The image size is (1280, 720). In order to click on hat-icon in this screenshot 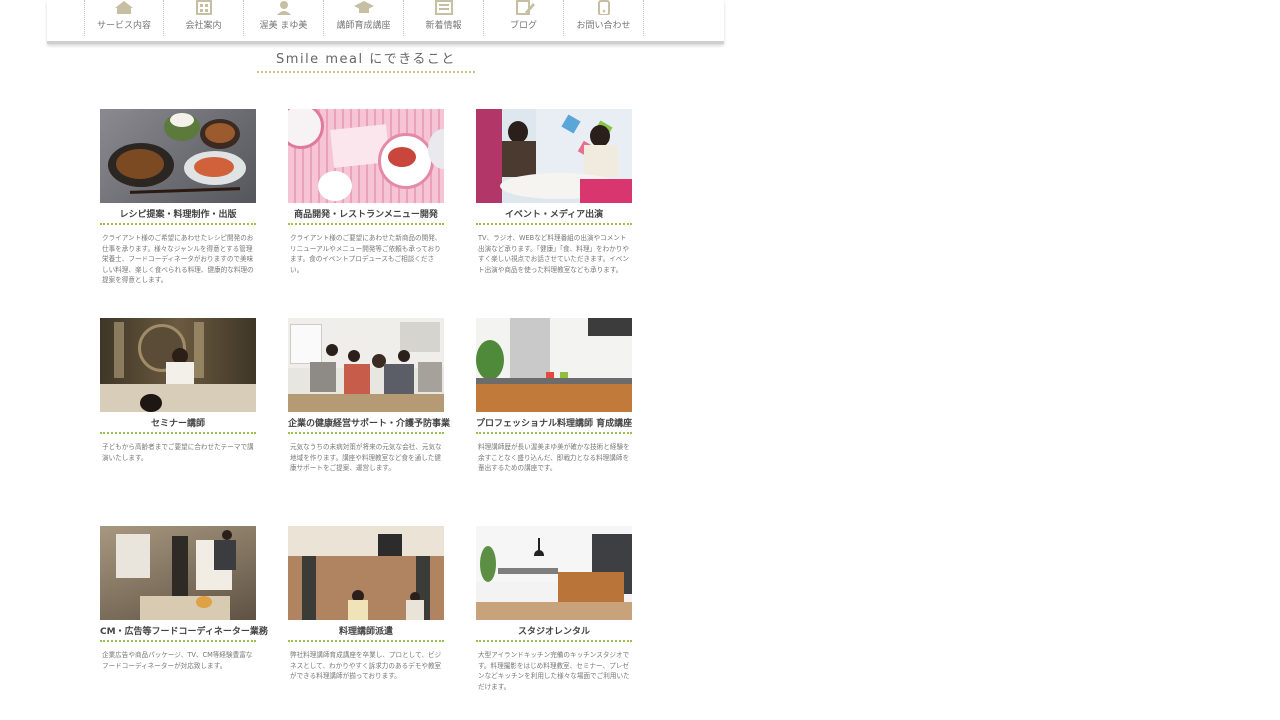, I will do `click(363, 7)`.